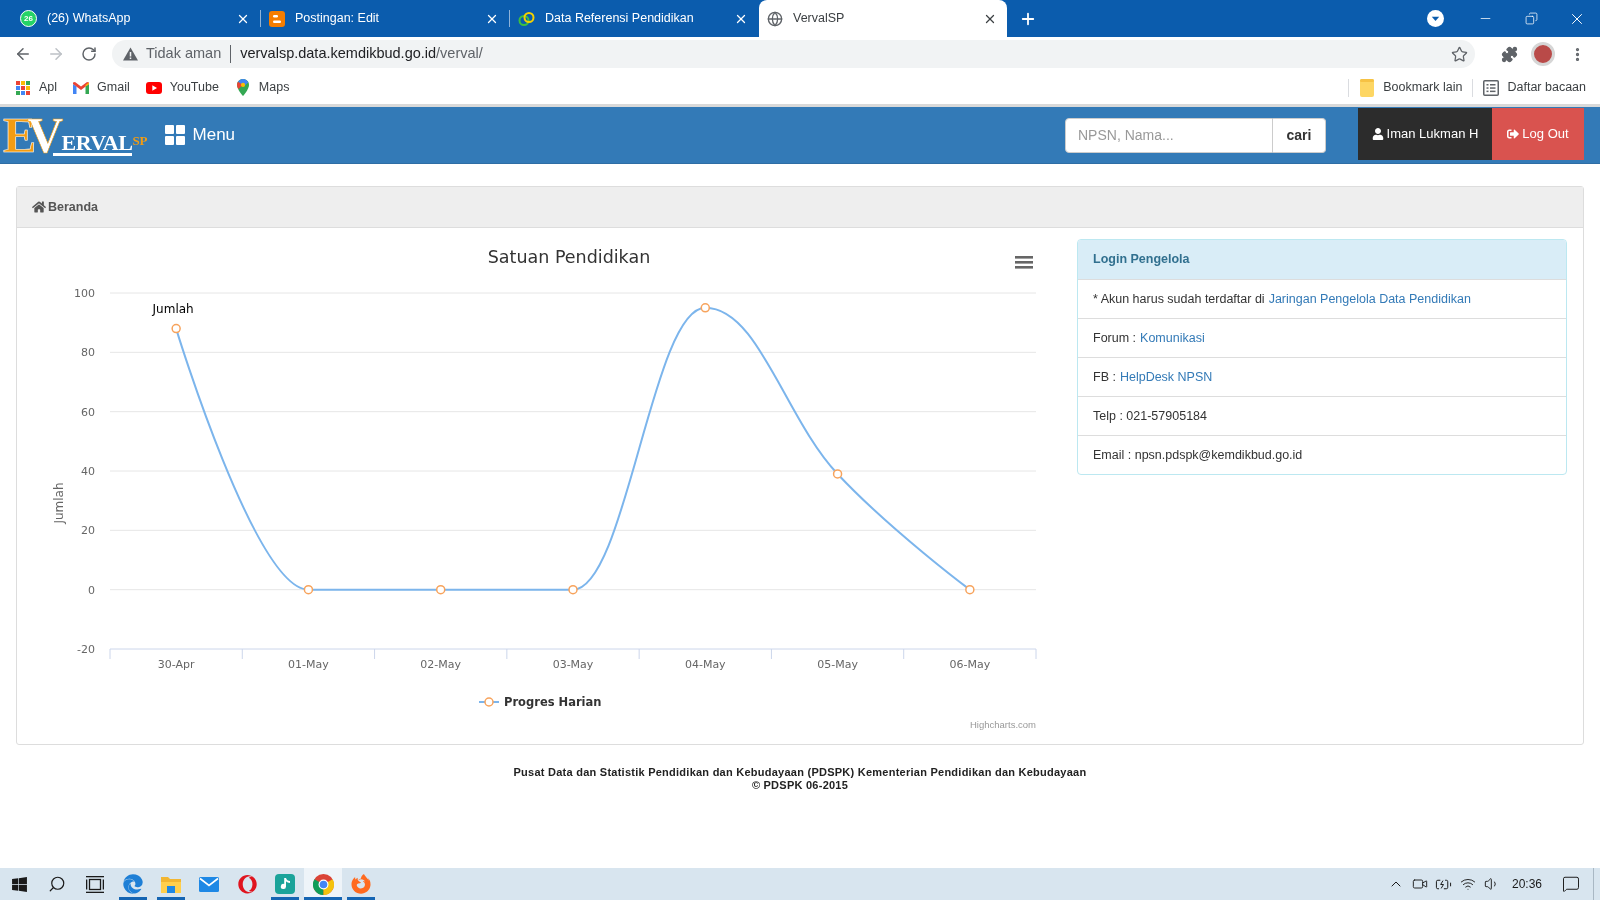  What do you see at coordinates (1419, 884) in the screenshot?
I see `camera-icon` at bounding box center [1419, 884].